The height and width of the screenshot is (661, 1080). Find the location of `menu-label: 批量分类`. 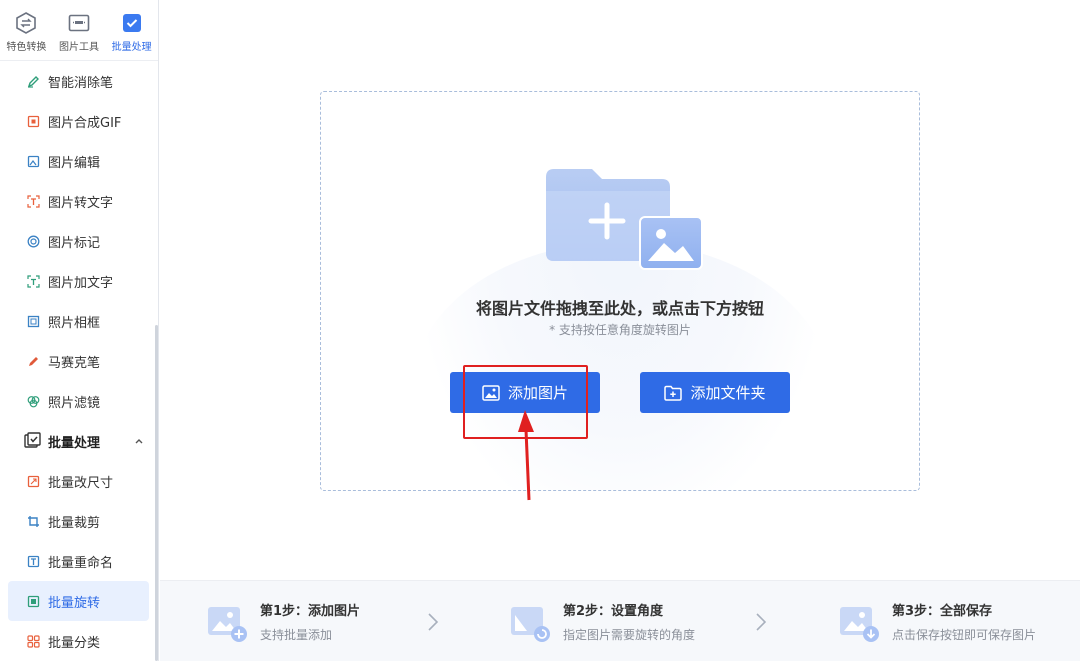

menu-label: 批量分类 is located at coordinates (74, 643).